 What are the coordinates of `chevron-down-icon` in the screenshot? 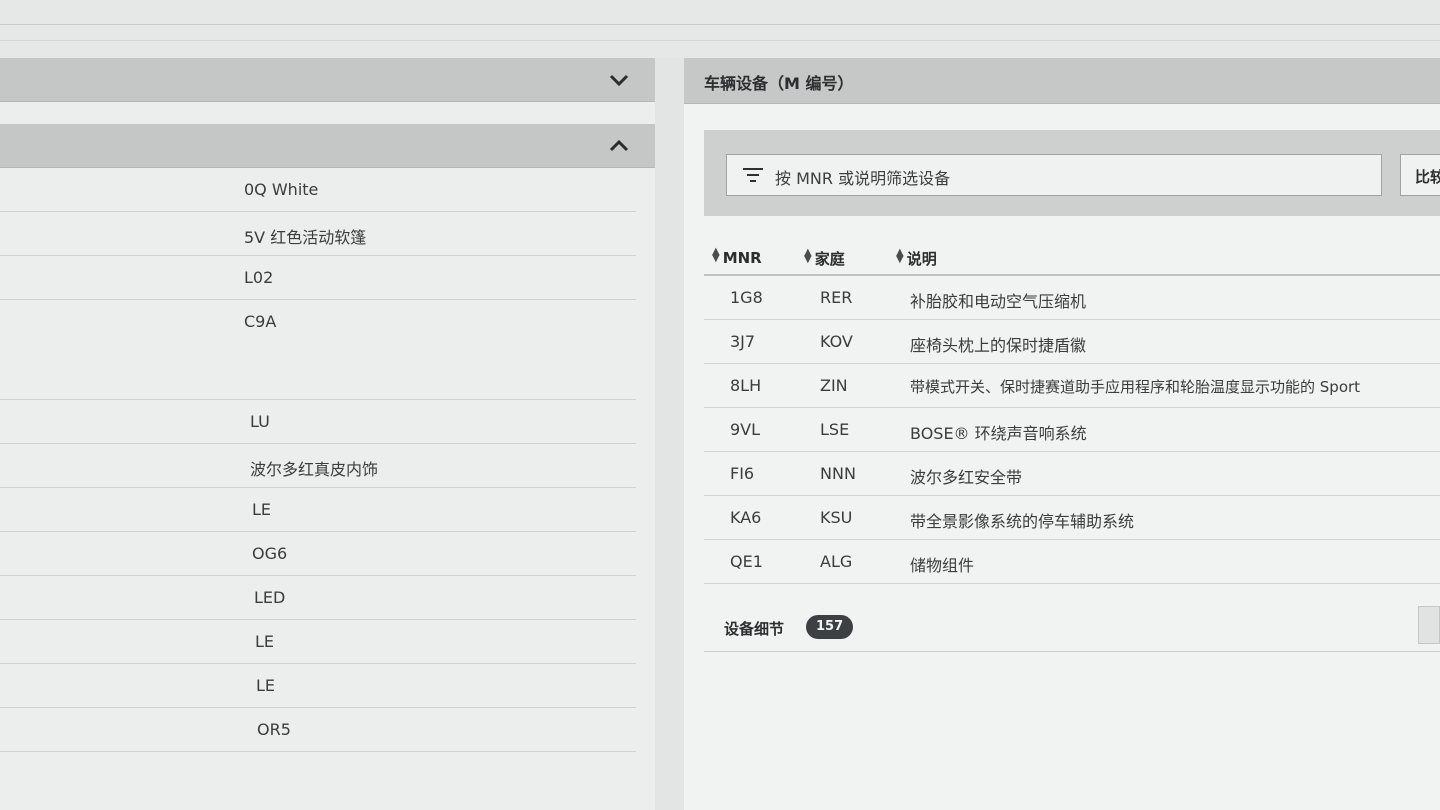 It's located at (619, 80).